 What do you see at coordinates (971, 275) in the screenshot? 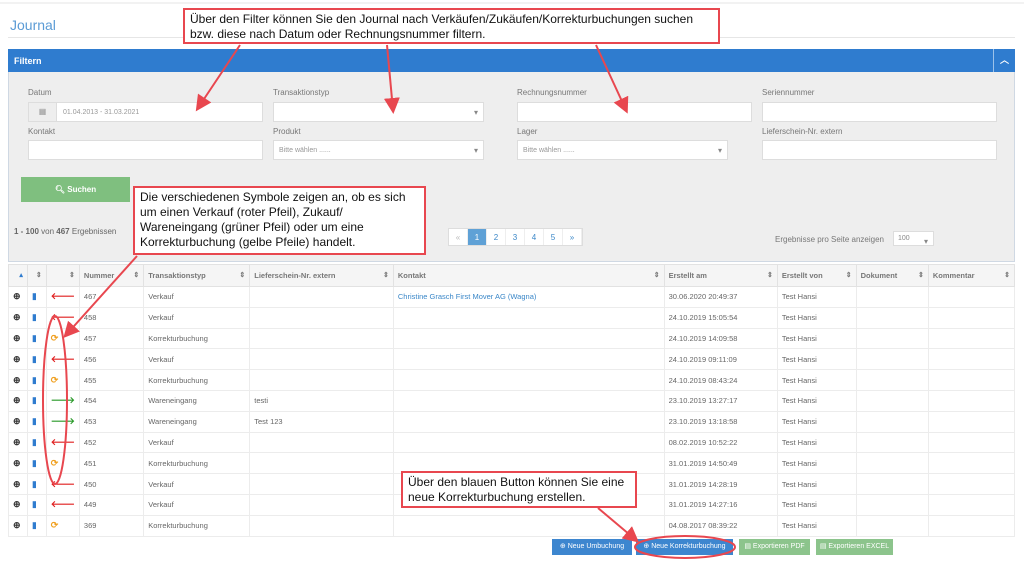
I see `column-header: Kommentar ⇕` at bounding box center [971, 275].